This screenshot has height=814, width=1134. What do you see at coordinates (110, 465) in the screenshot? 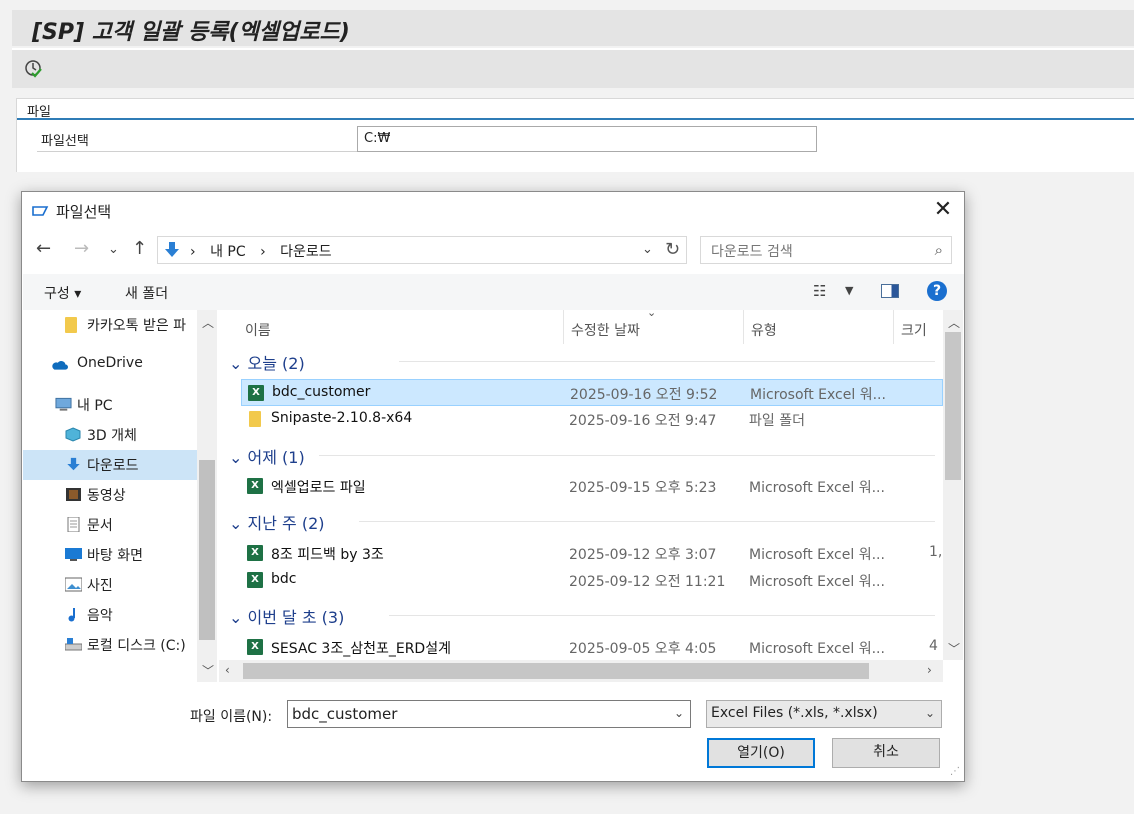
I see `nav-item-downloads: 다운로드` at bounding box center [110, 465].